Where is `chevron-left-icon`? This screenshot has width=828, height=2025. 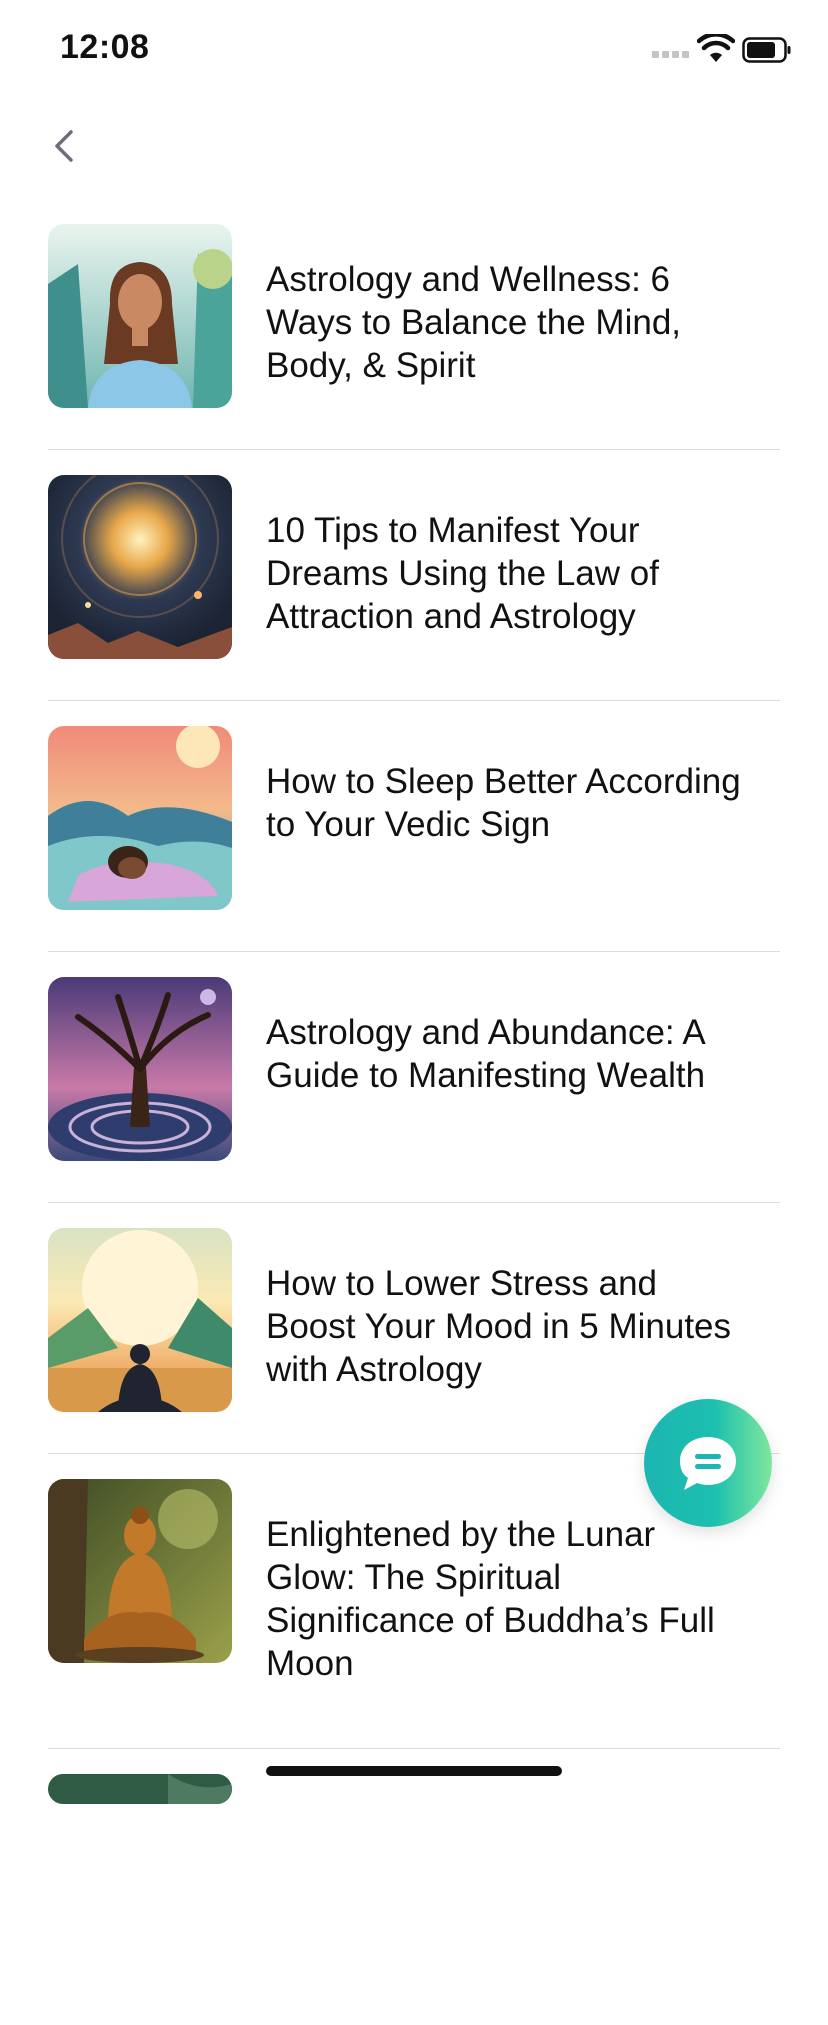 chevron-left-icon is located at coordinates (64, 146).